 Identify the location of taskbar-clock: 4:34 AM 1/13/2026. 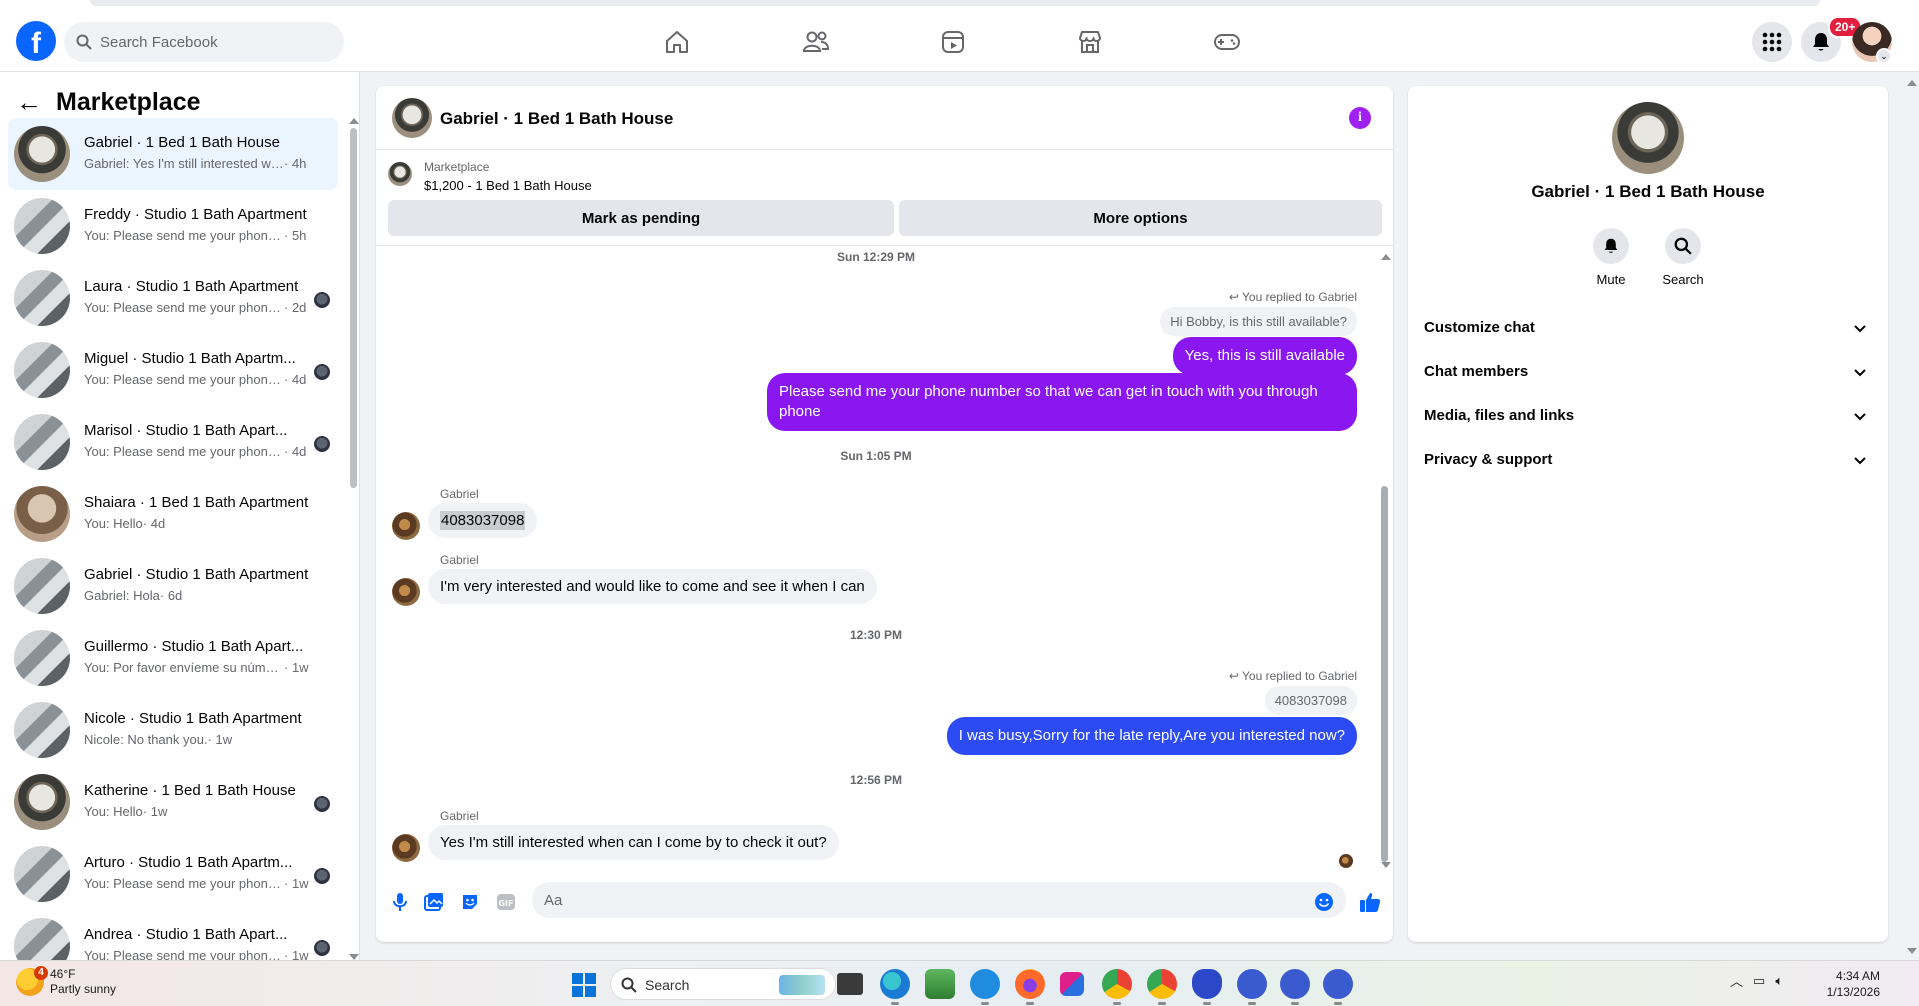
(1847, 984).